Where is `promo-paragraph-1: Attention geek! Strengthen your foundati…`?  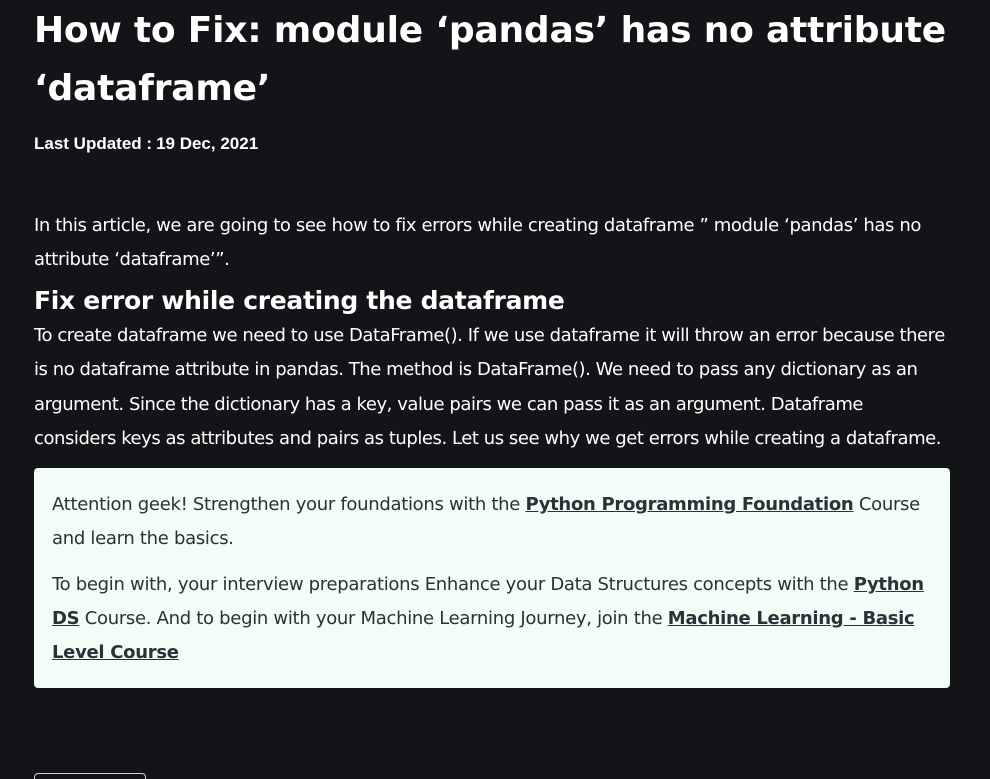 promo-paragraph-1: Attention geek! Strengthen your foundati… is located at coordinates (492, 522).